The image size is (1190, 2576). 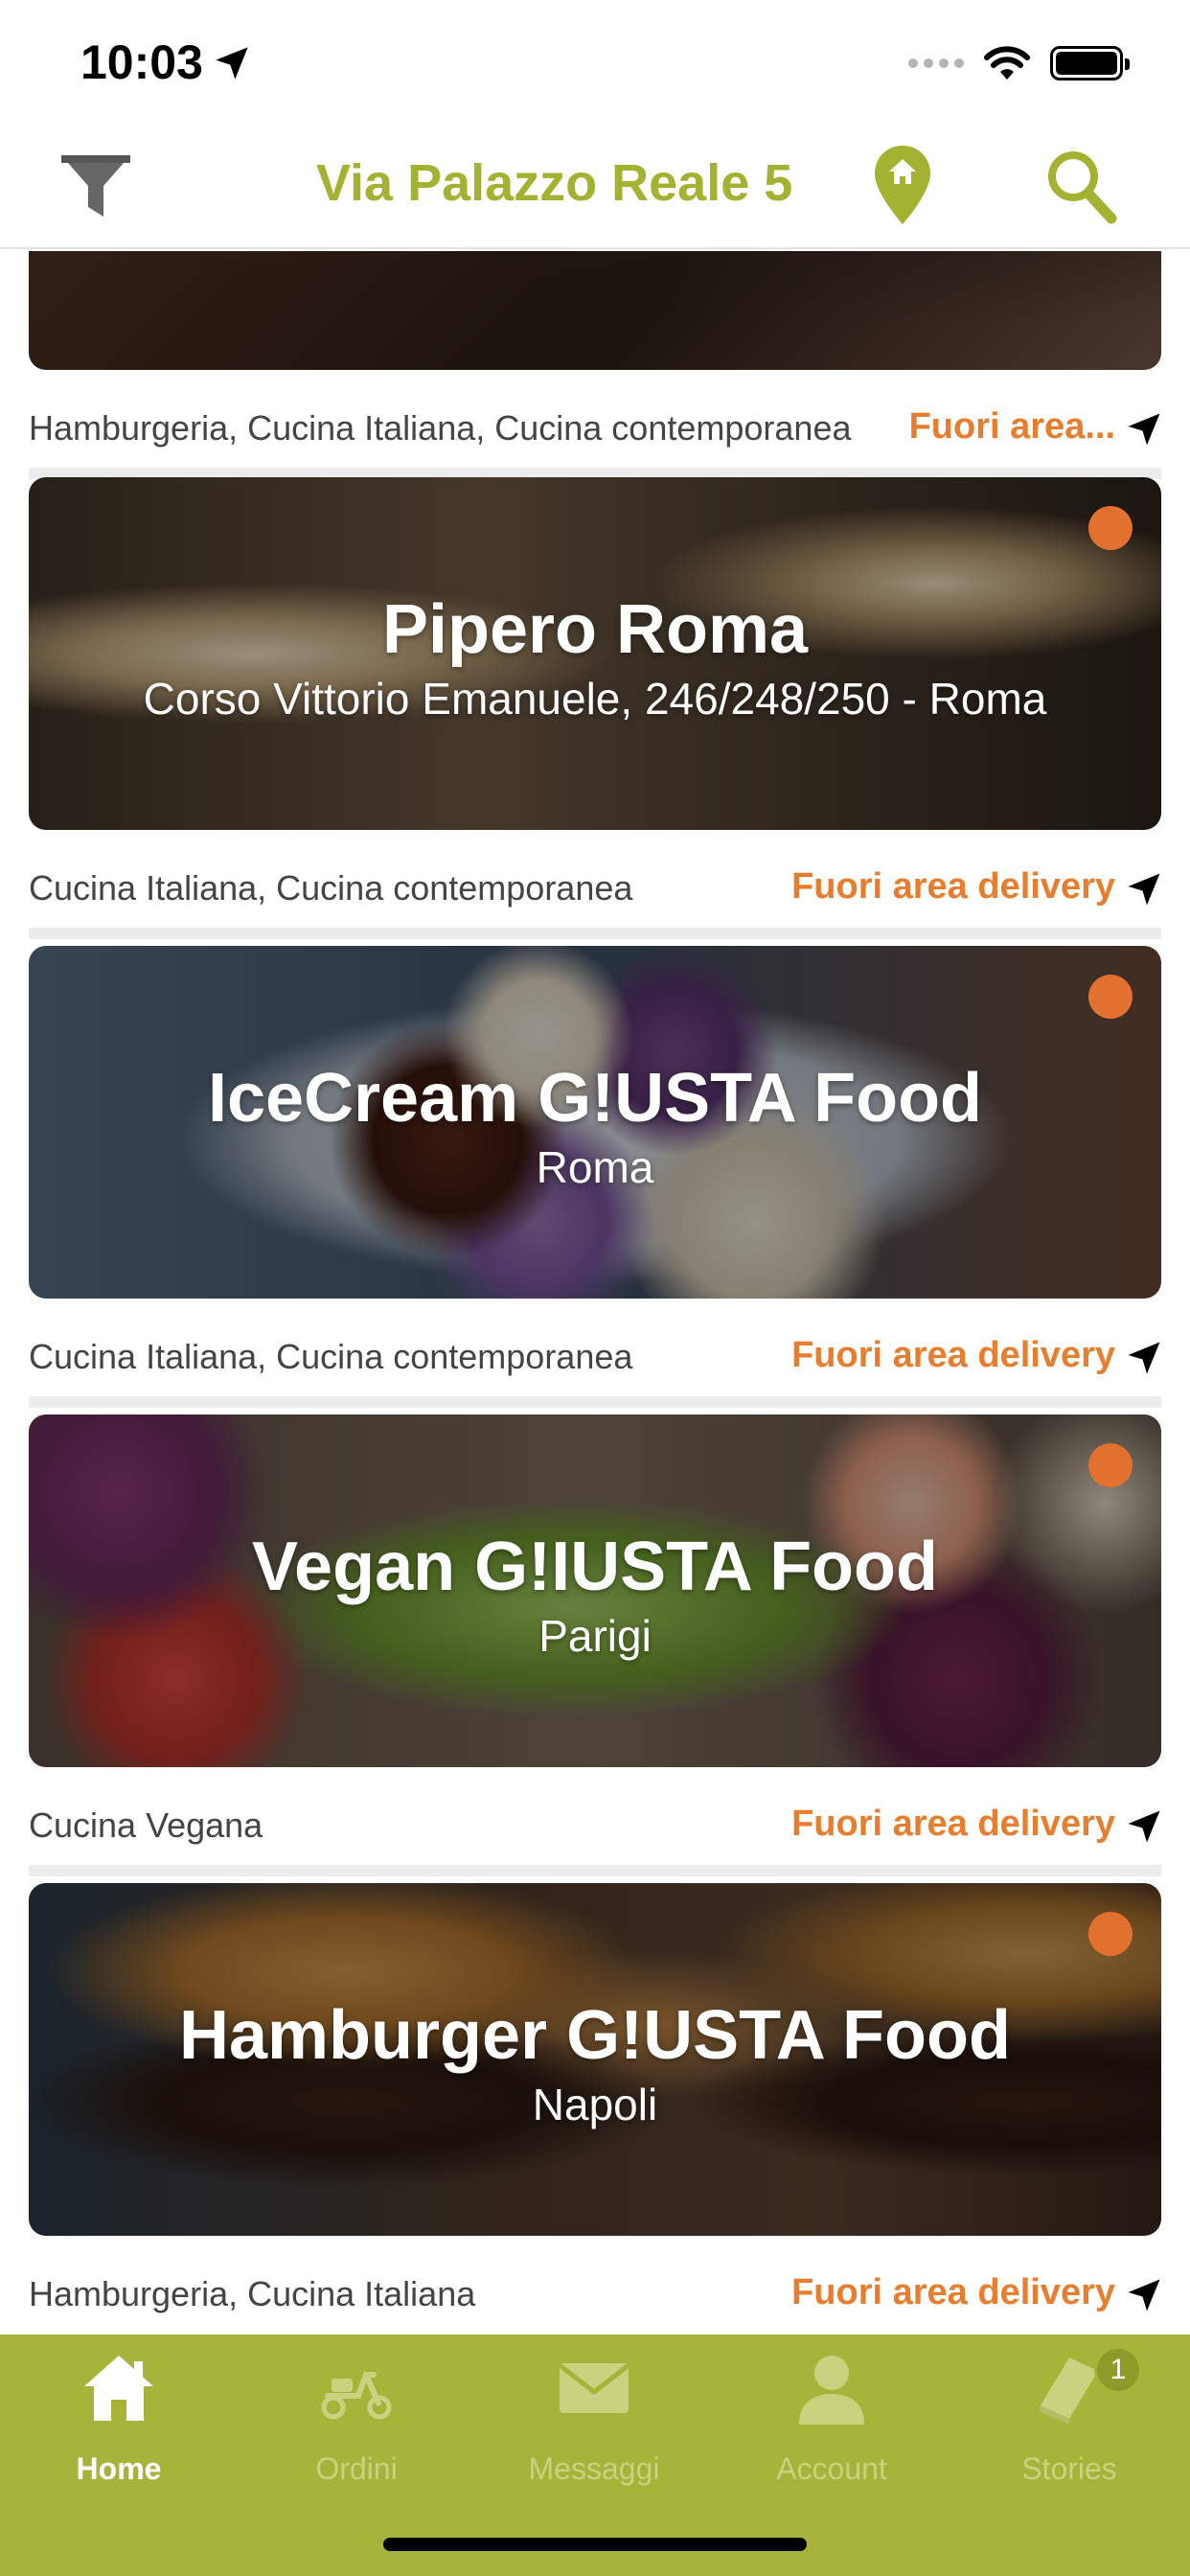 I want to click on person-icon, so click(x=832, y=2390).